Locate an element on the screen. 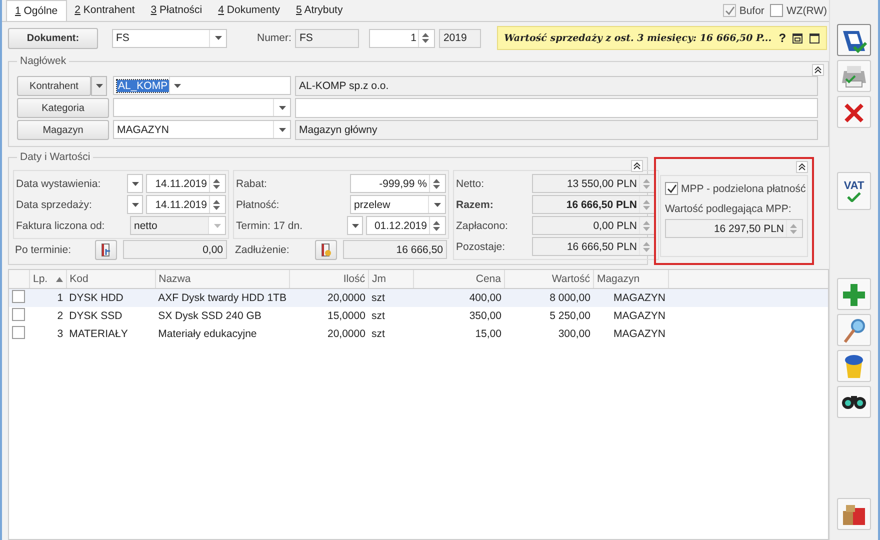 Image resolution: width=880 pixels, height=540 pixels. column-header: Jm is located at coordinates (391, 279).